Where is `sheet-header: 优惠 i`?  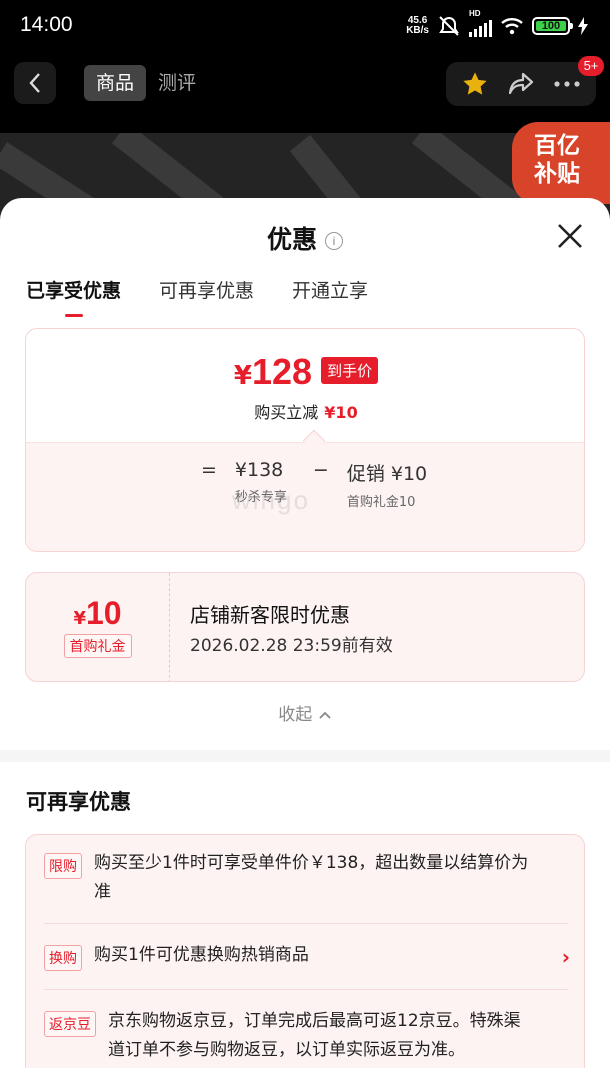
sheet-header: 优惠 i is located at coordinates (305, 238).